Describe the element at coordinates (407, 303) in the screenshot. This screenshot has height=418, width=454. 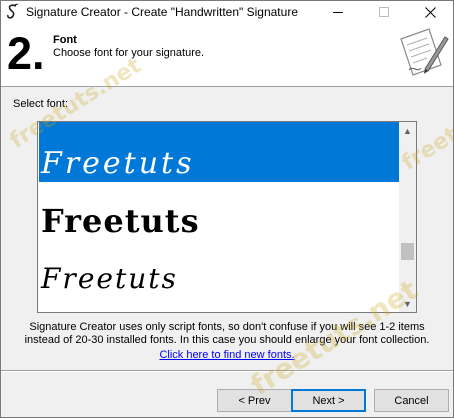
I see `scroll-down-arrow-icon: ▼` at that location.